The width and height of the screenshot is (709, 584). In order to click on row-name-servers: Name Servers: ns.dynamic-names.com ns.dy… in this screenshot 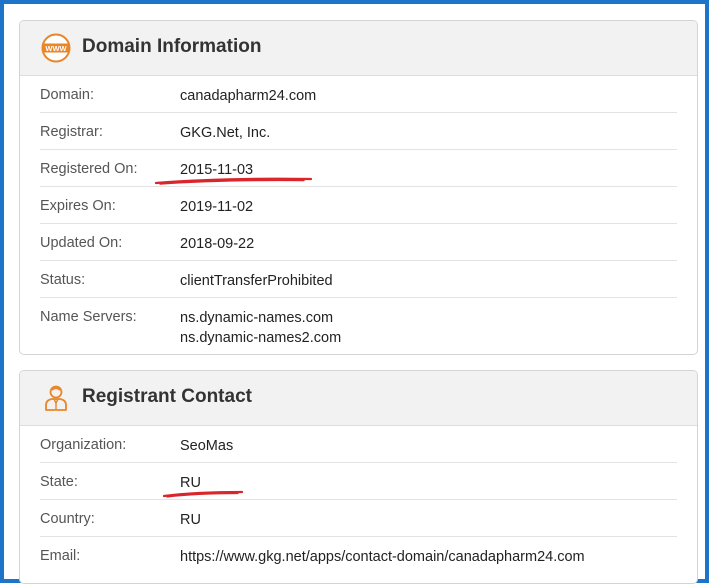, I will do `click(358, 326)`.